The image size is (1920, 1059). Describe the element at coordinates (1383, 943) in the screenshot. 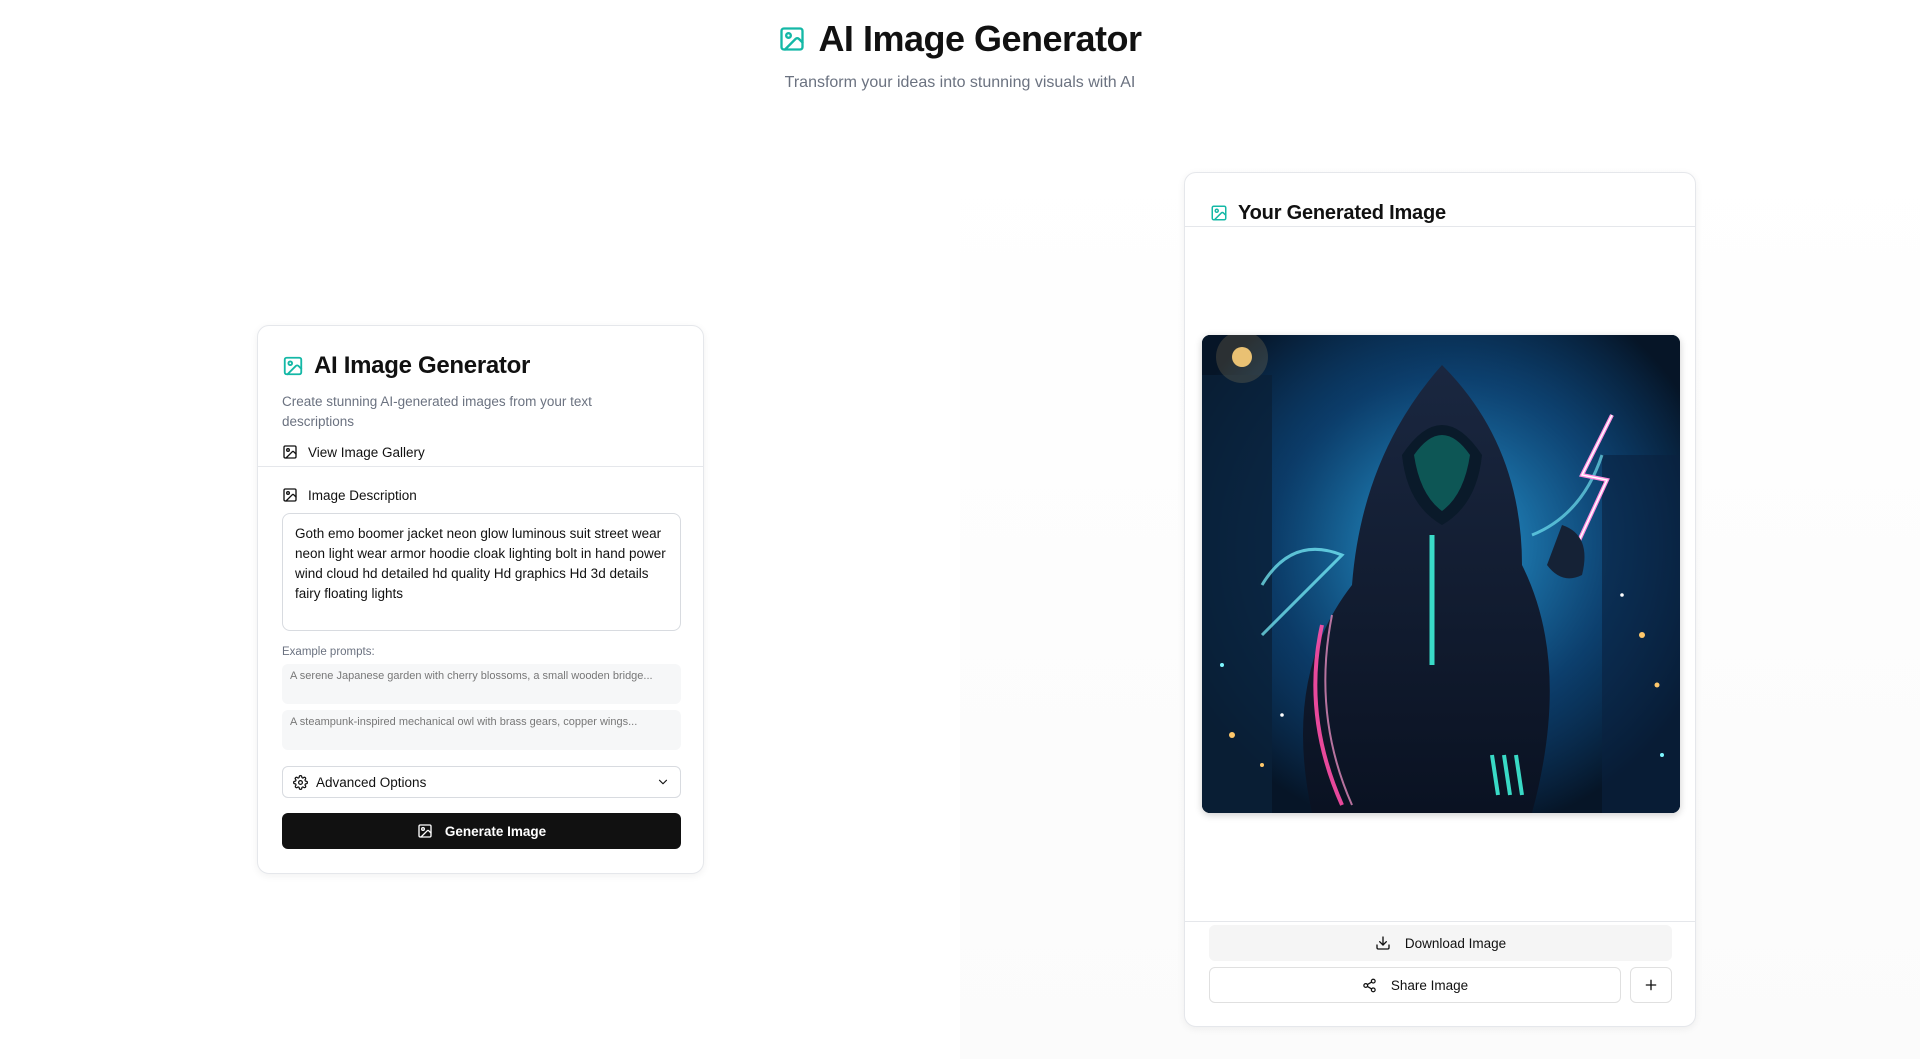

I see `download-icon` at that location.